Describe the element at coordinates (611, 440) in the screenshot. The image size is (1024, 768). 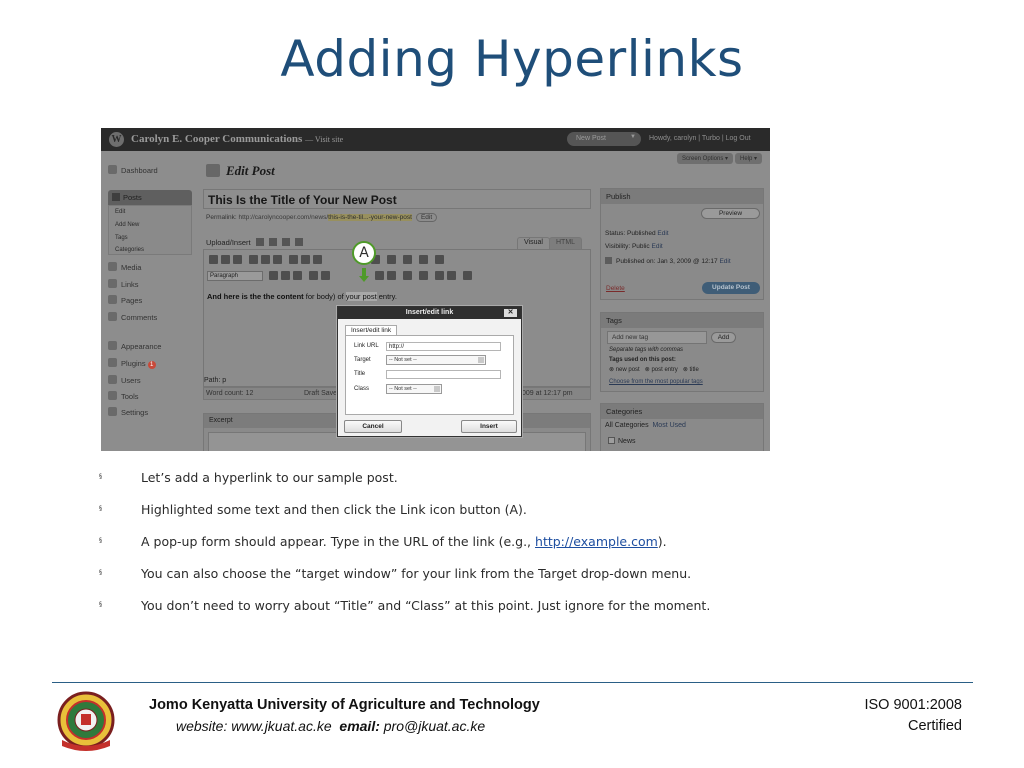
I see `category-checkbox` at that location.